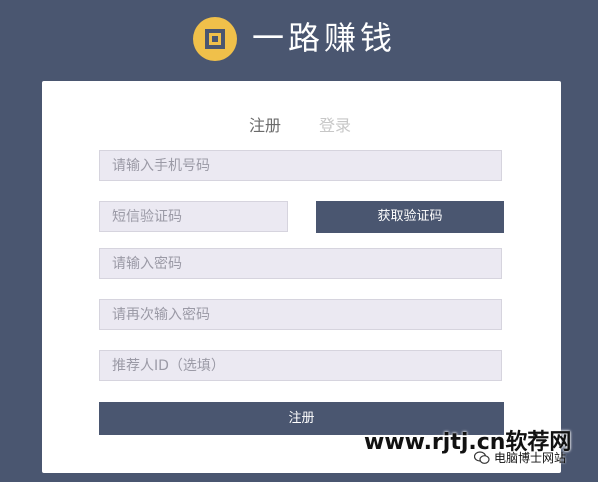  Describe the element at coordinates (300, 263) in the screenshot. I see `password-input` at that location.